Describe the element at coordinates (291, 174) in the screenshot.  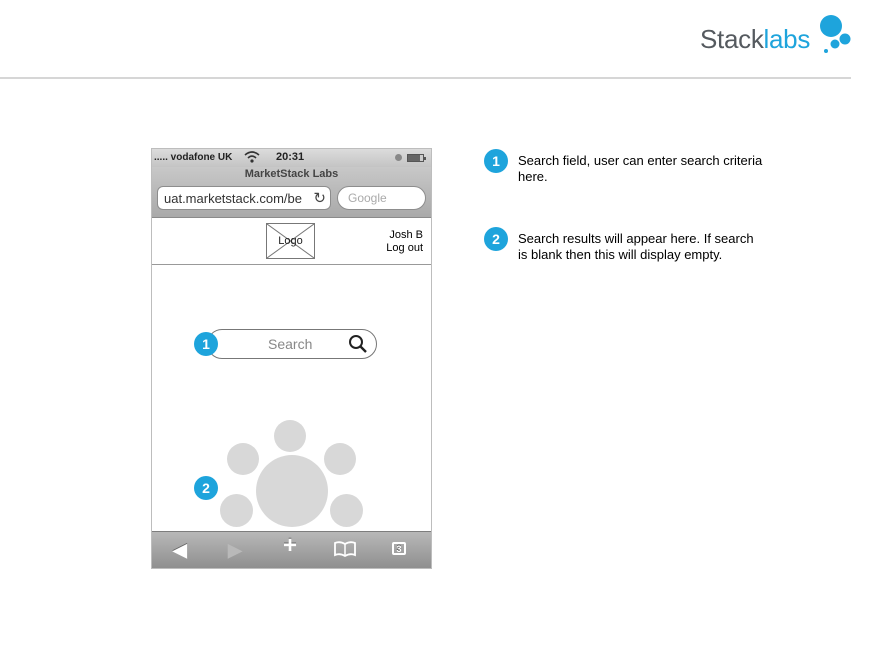
I see `page-title: MarketStack Labs` at that location.